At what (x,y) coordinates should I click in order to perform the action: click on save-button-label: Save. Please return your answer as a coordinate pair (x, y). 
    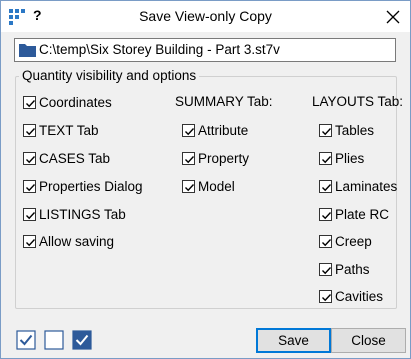
    Looking at the image, I should click on (293, 340).